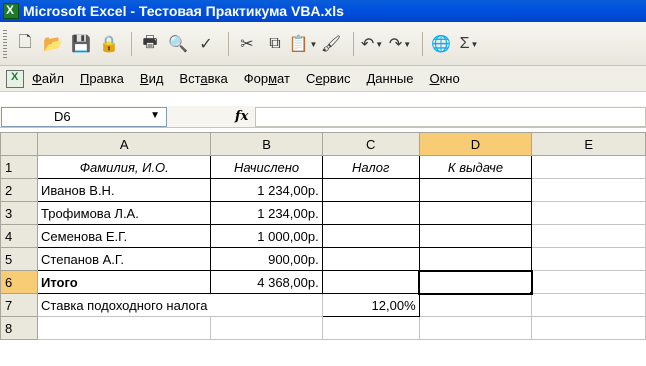 This screenshot has width=646, height=366. What do you see at coordinates (245, 116) in the screenshot?
I see `insert-function-icon: fx` at bounding box center [245, 116].